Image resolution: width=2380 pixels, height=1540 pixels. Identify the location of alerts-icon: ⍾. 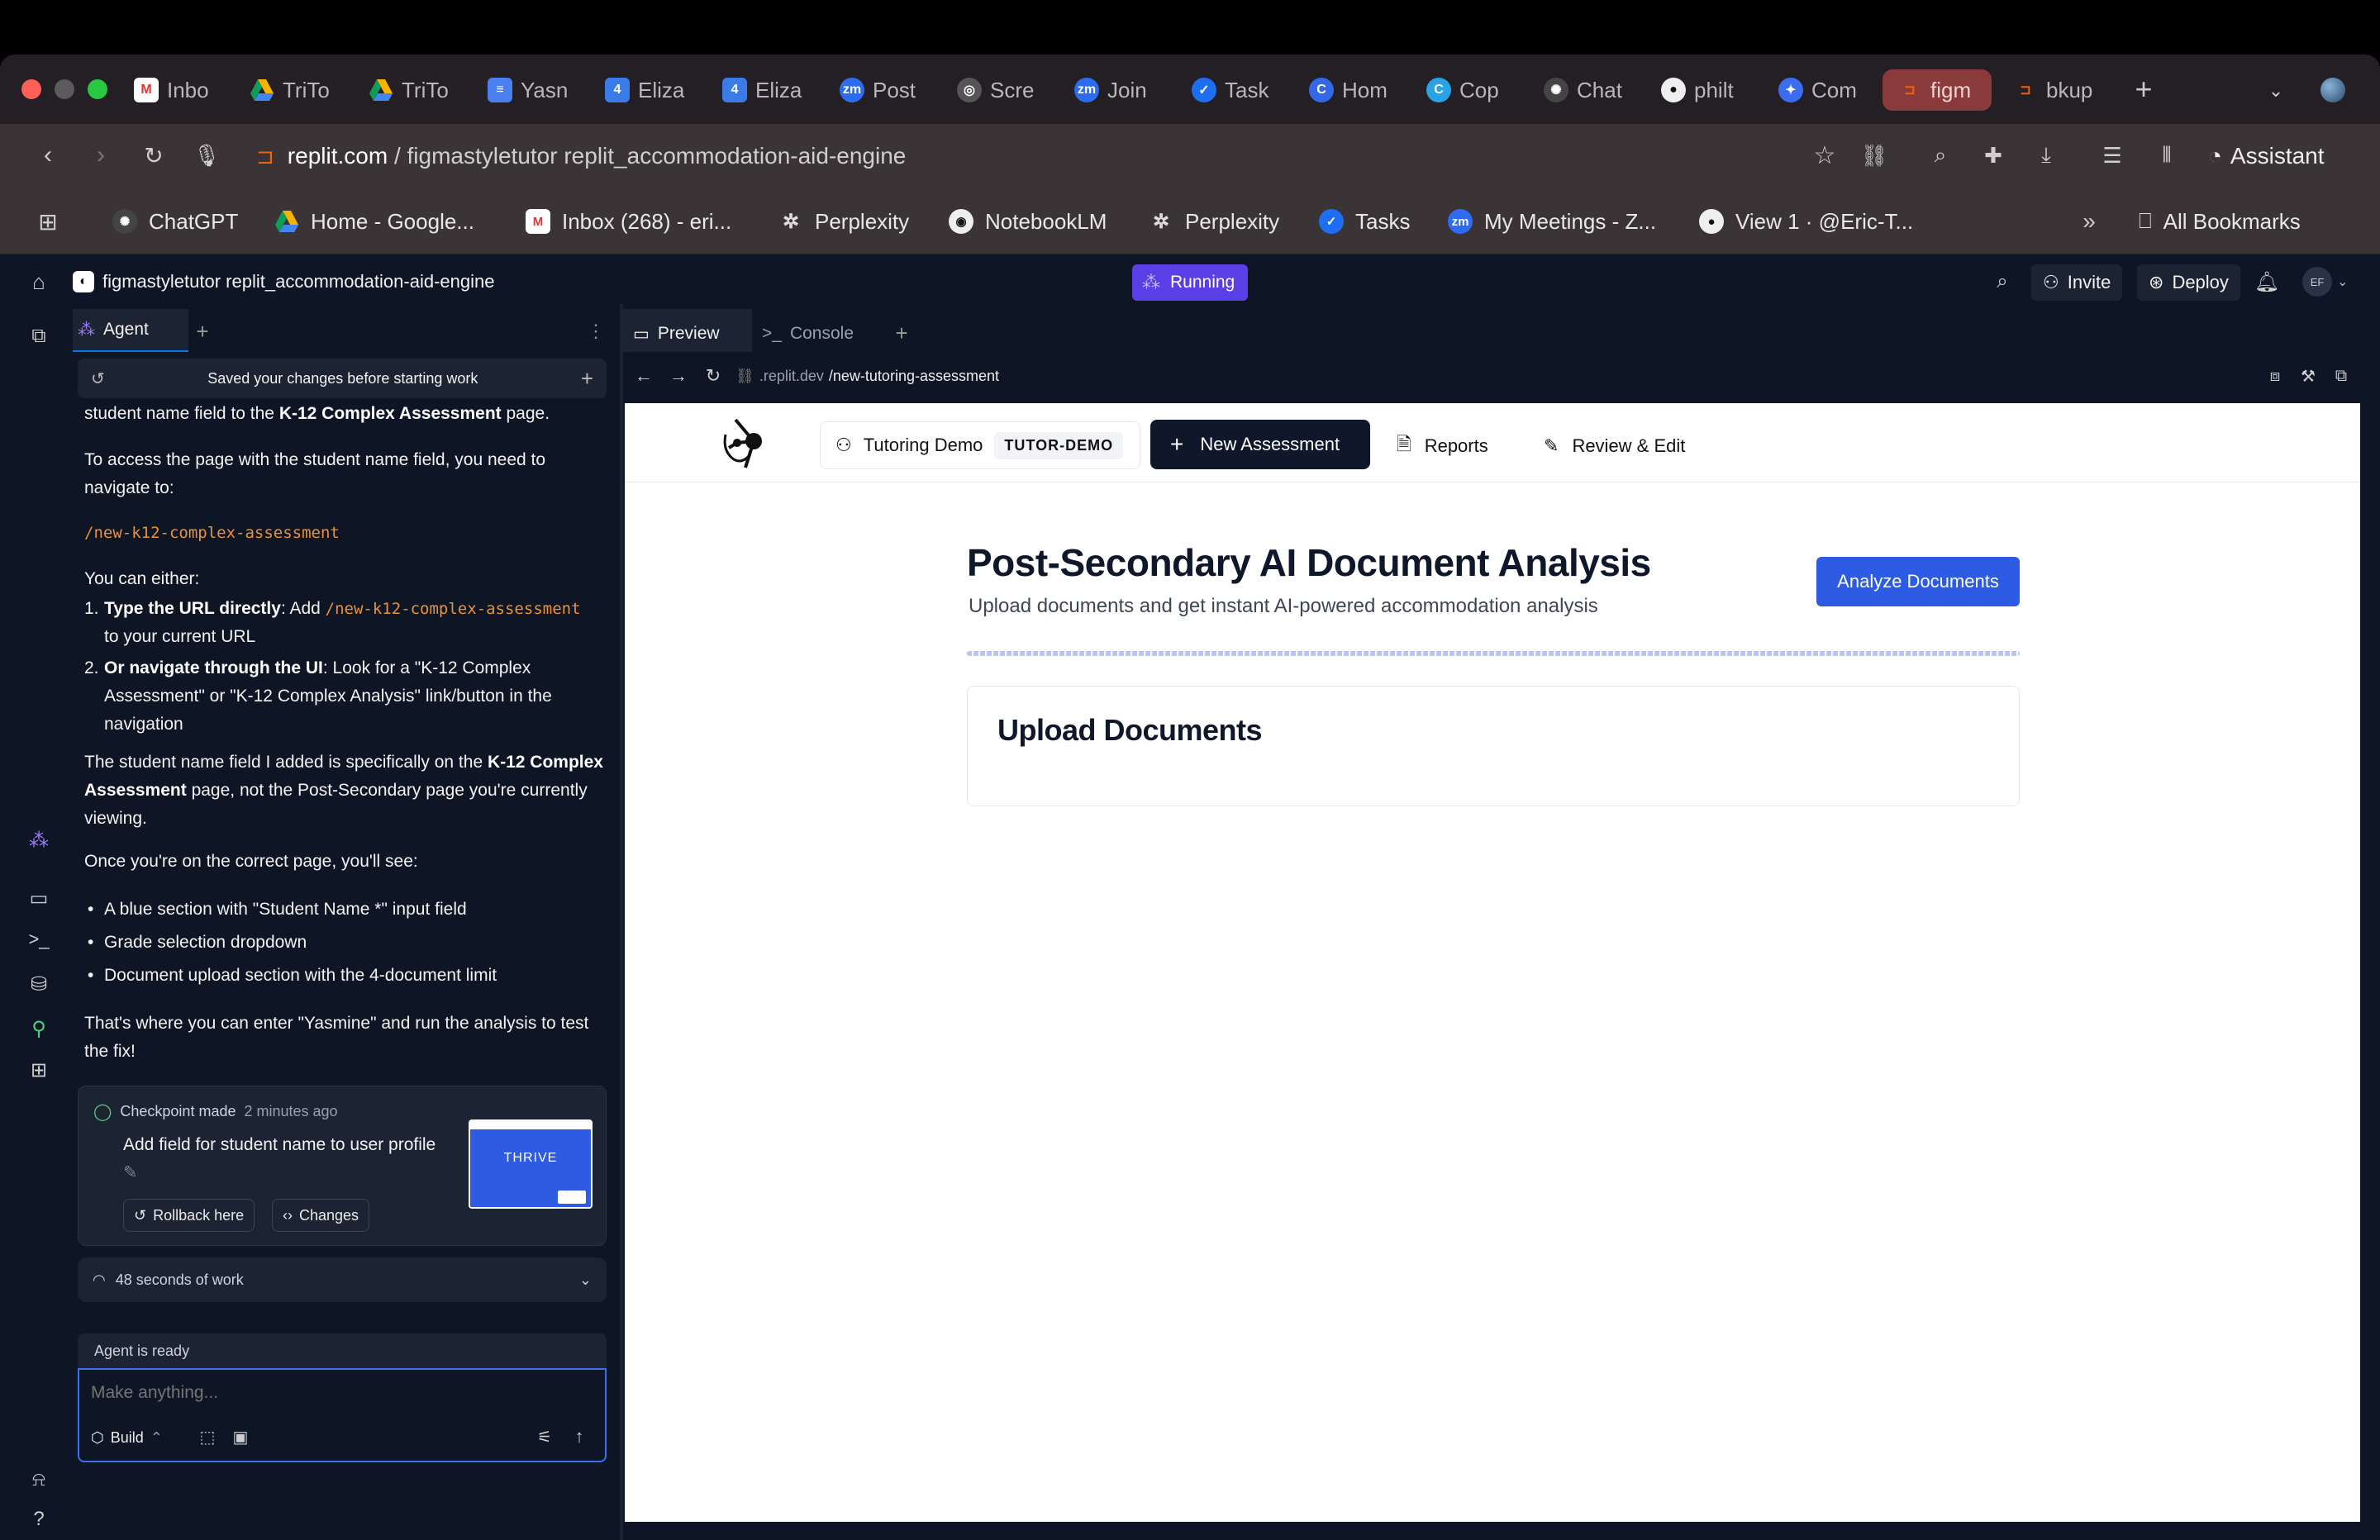
(39, 1480).